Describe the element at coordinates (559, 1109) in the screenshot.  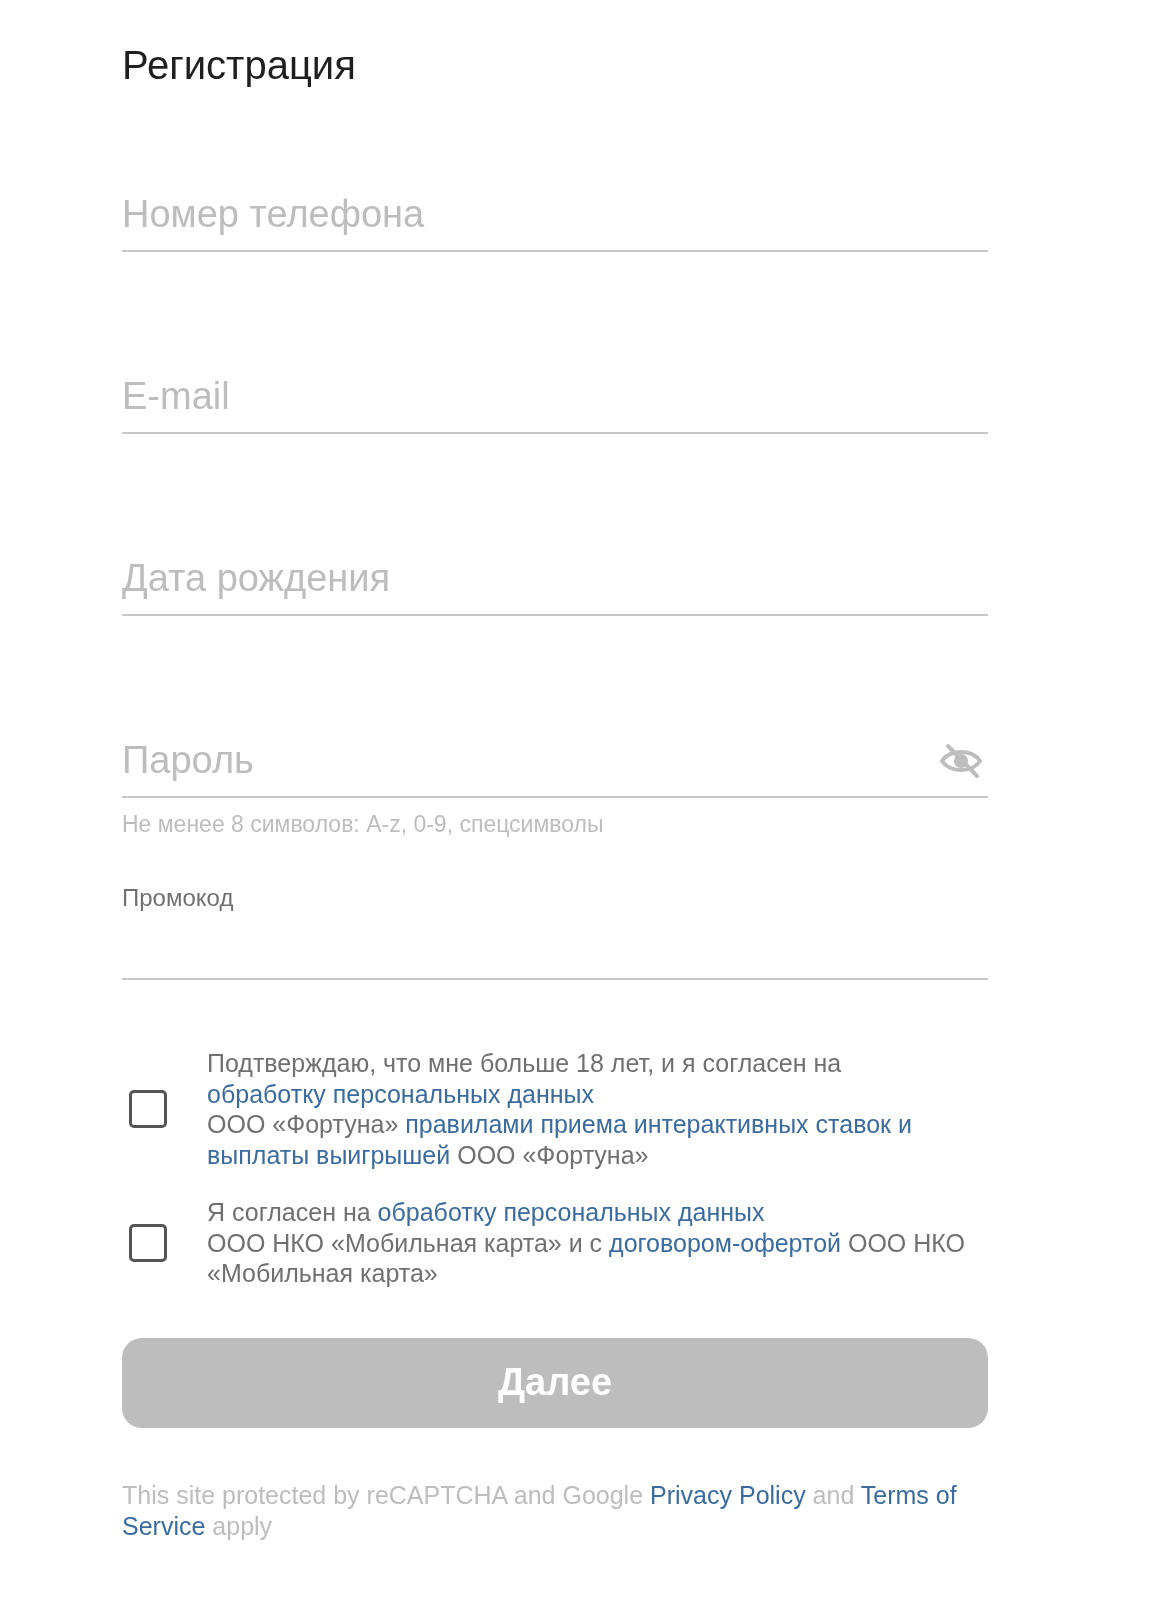
I see `consent-text: Подтверждаю, что мне больше 18 лет, и я согласен на обработку персональных данных ООО «Фортуна» правилами приема интерактивных ставок и выплаты выигрышей ООО «Фортуна»` at that location.